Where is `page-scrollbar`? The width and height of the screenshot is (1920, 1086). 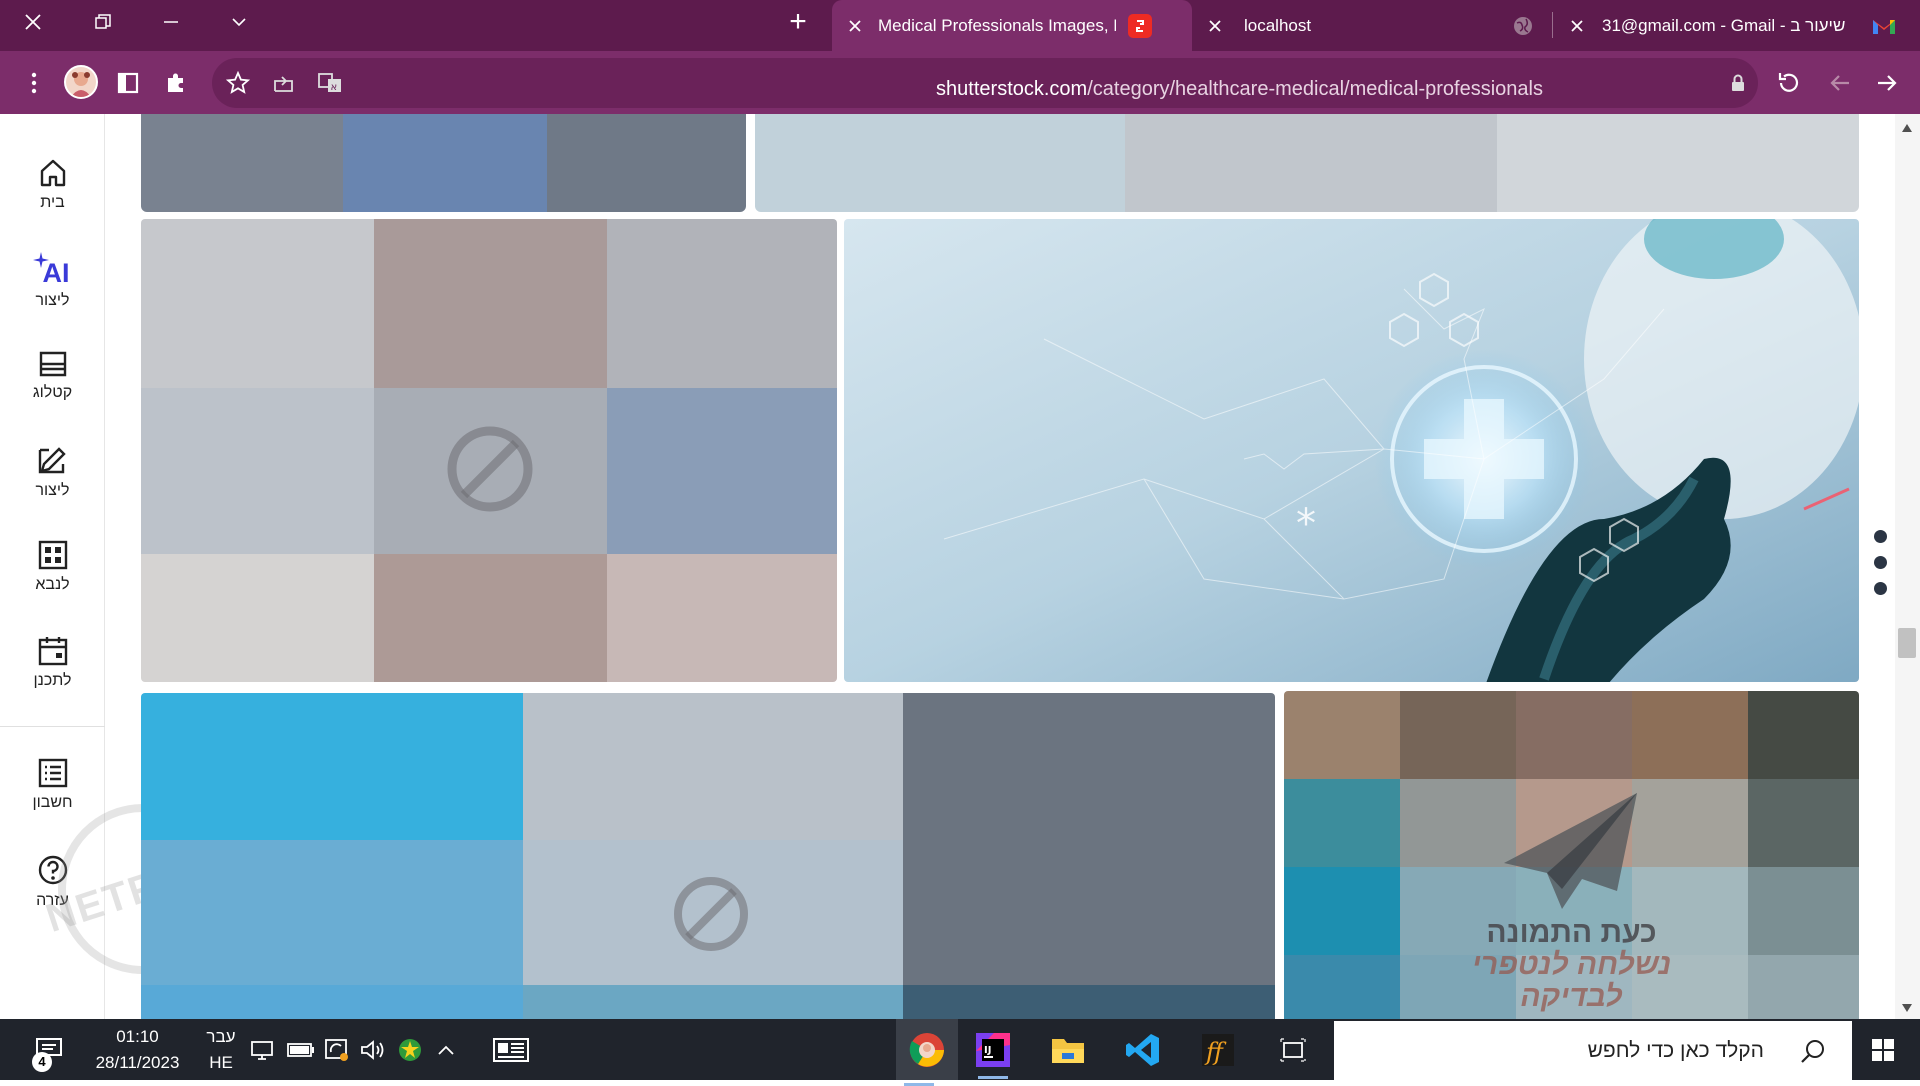
page-scrollbar is located at coordinates (1907, 566).